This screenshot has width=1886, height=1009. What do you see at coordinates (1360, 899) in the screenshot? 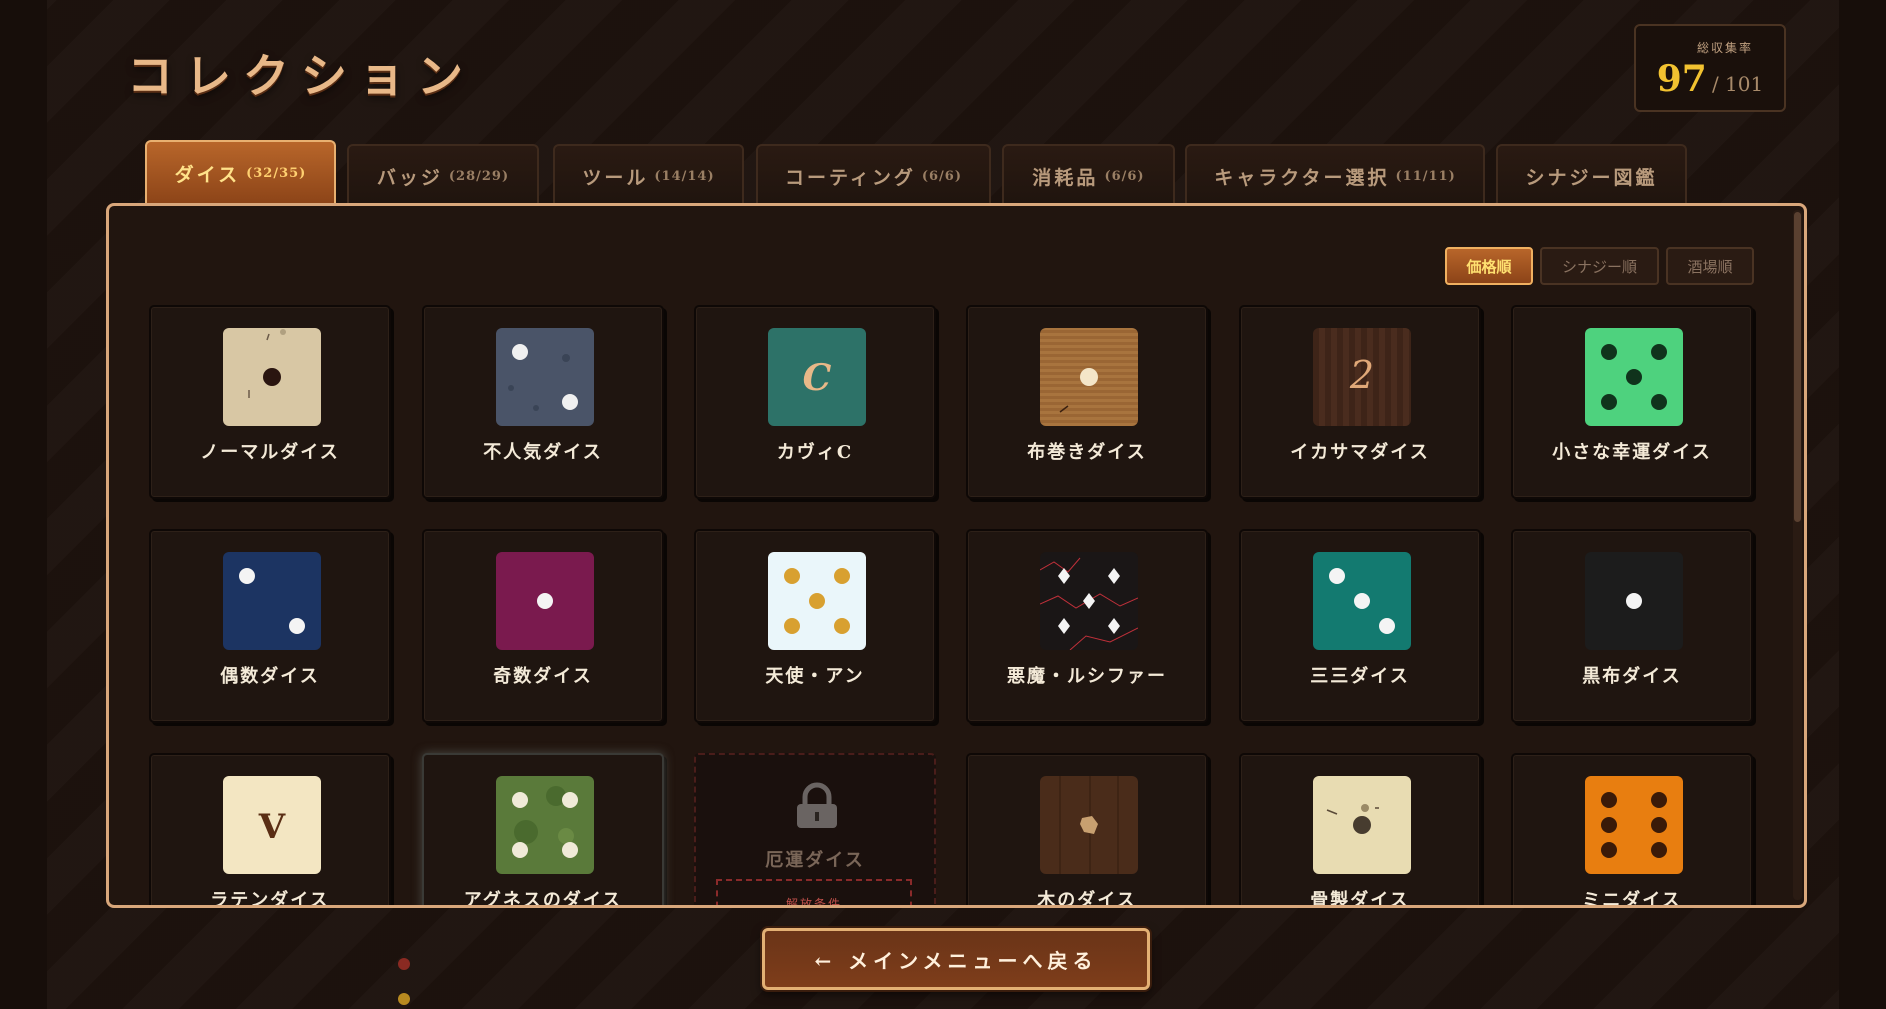
I see `card-name: 骨製ダイス` at bounding box center [1360, 899].